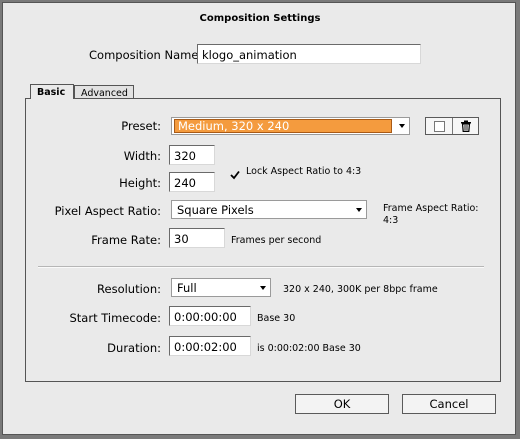 This screenshot has width=520, height=439. What do you see at coordinates (141, 126) in the screenshot?
I see `preset-label: Preset:` at bounding box center [141, 126].